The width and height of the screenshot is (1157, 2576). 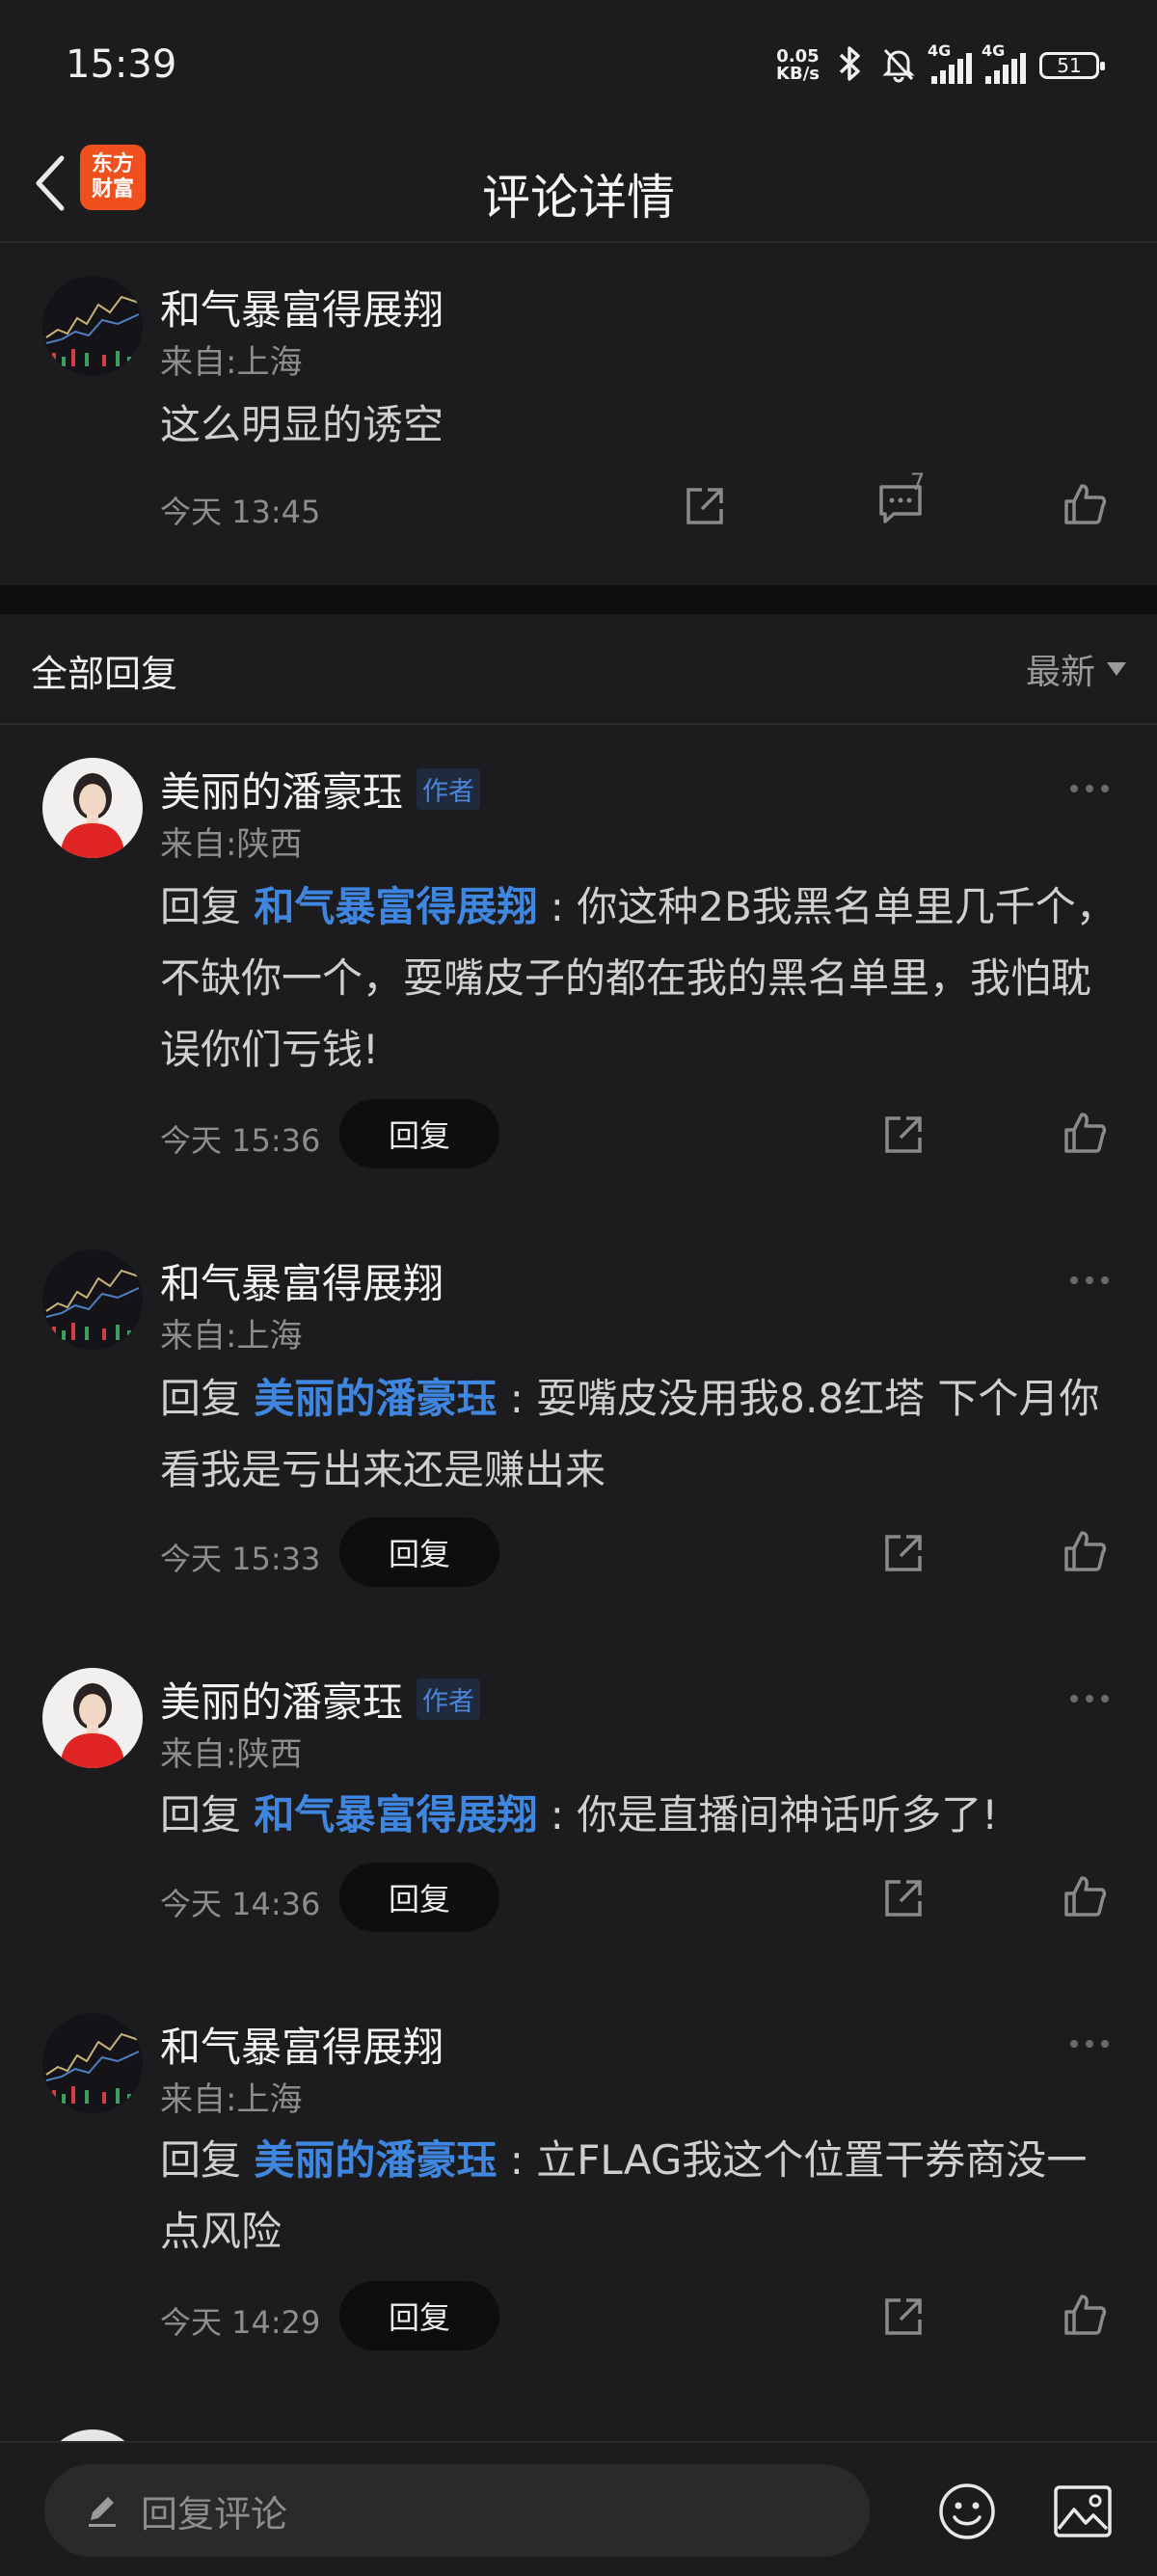 What do you see at coordinates (240, 1559) in the screenshot?
I see `timestamp: 今天 15:33` at bounding box center [240, 1559].